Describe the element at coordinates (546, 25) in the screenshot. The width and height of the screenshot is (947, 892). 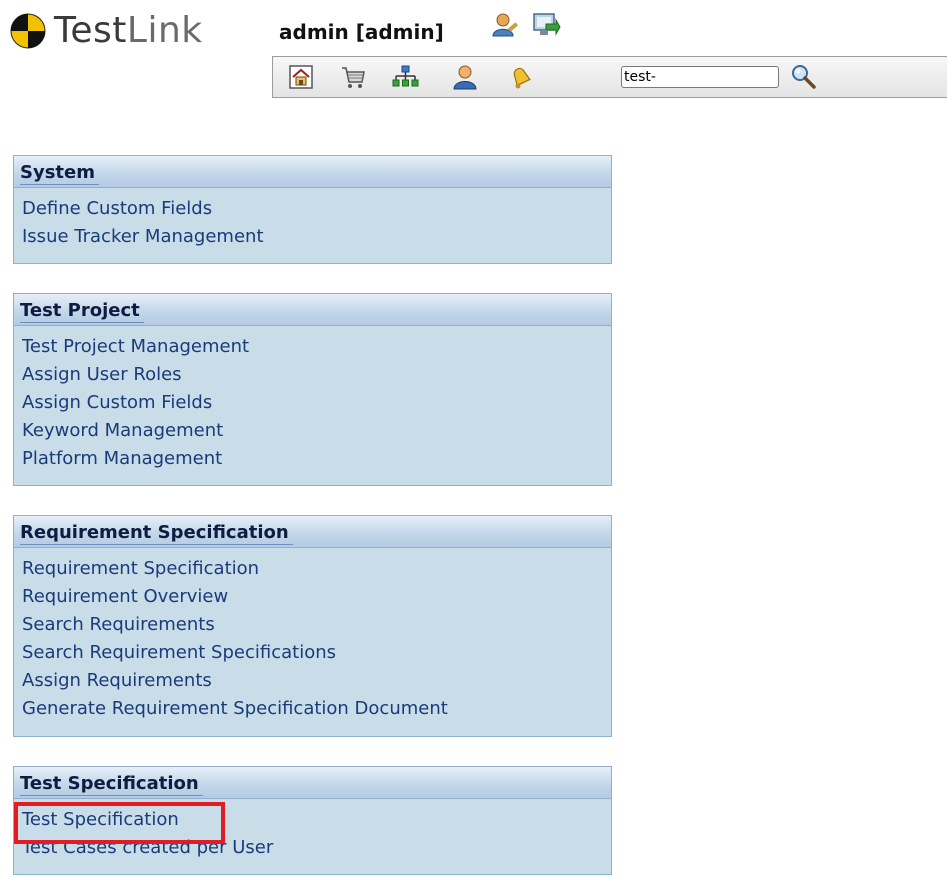
I see `logout-icon` at that location.